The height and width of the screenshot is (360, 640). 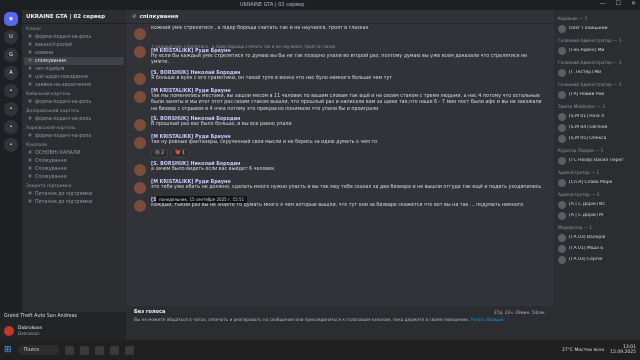 I want to click on channel-category: Київський картель, so click(x=74, y=93).